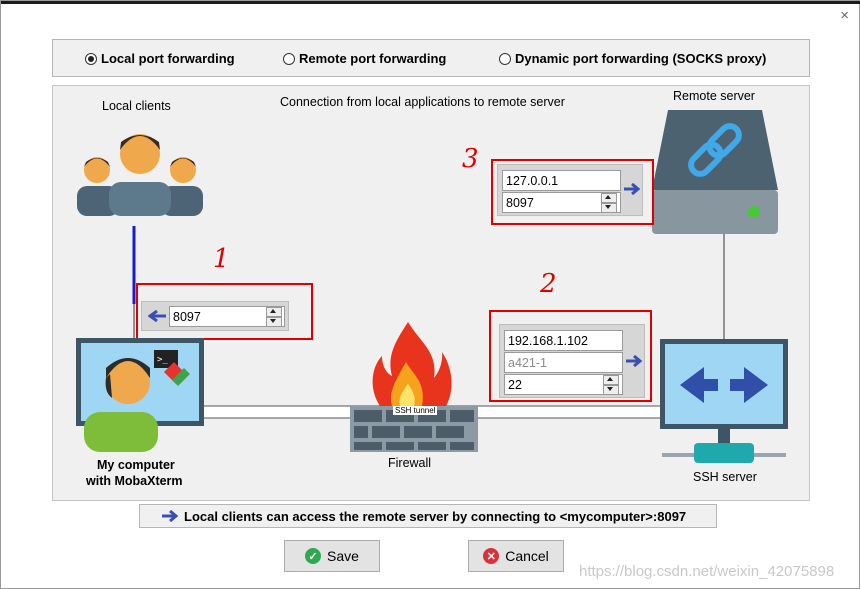 The width and height of the screenshot is (860, 589). What do you see at coordinates (844, 15) in the screenshot?
I see `close-icon: ×` at bounding box center [844, 15].